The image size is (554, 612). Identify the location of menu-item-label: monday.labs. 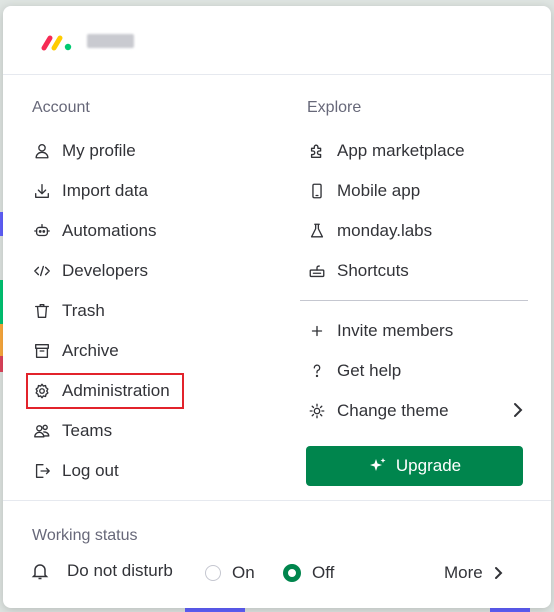
(385, 230).